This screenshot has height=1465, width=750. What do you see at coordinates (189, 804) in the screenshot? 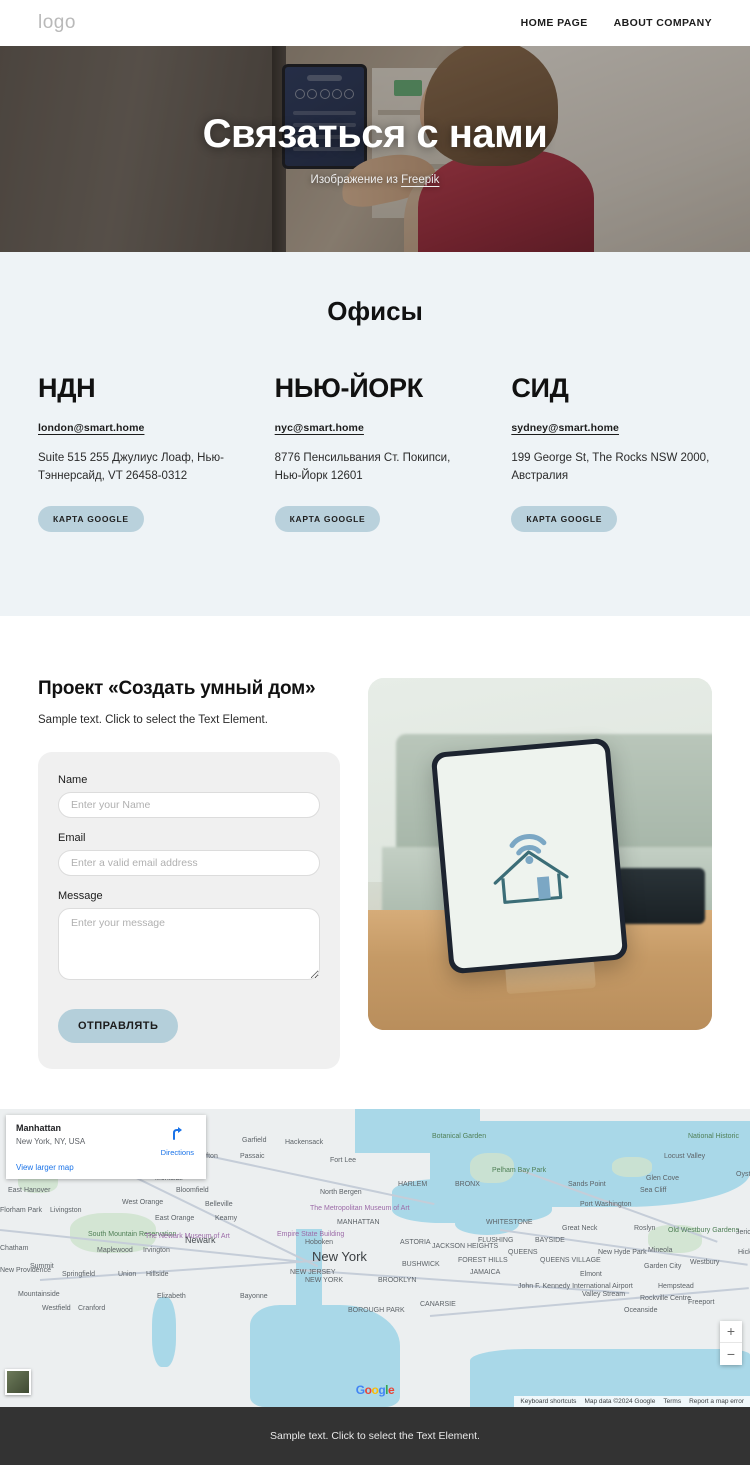
I see `name-input` at bounding box center [189, 804].